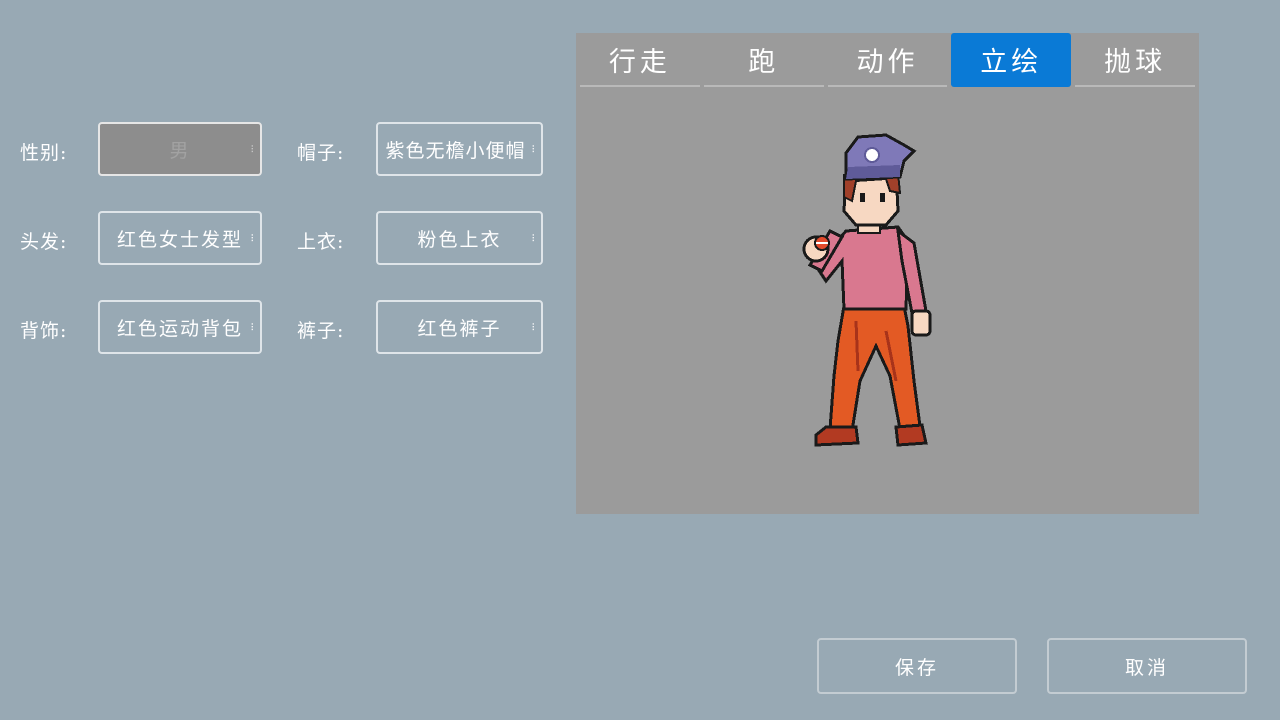  I want to click on tab-run: 跑, so click(763, 60).